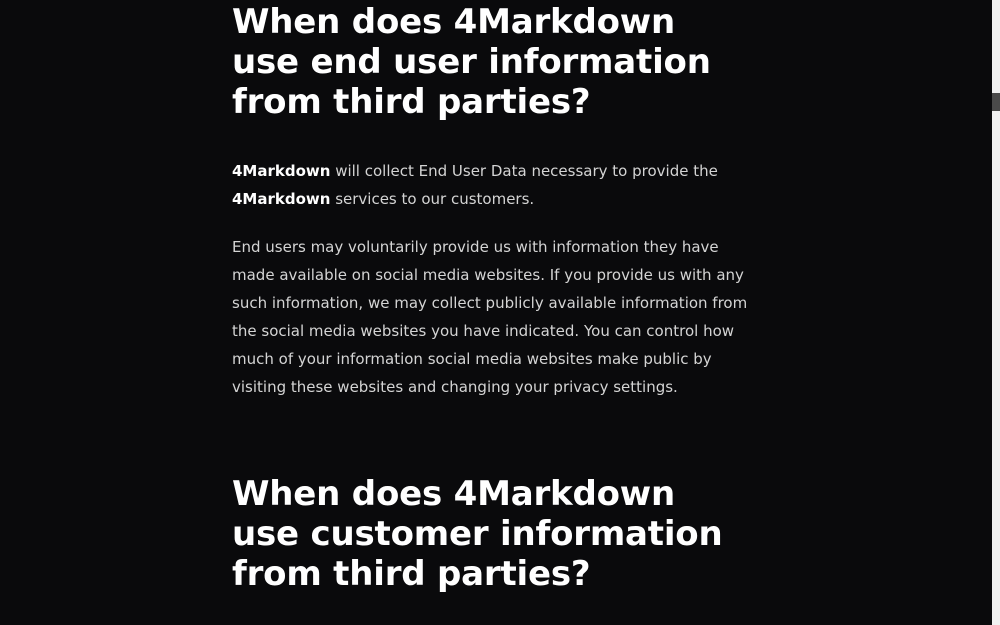 This screenshot has width=1000, height=625. I want to click on vertical-scrollbar, so click(996, 312).